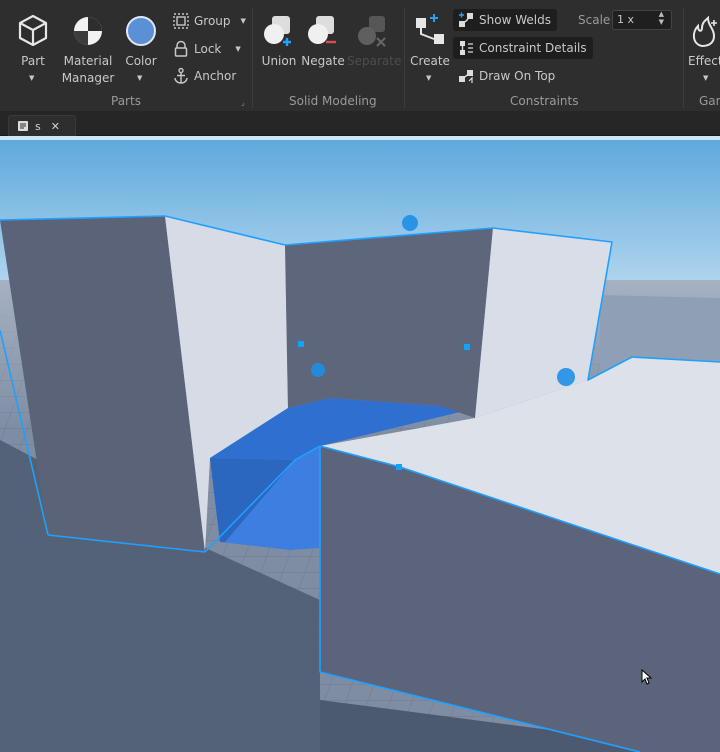 Image resolution: width=720 pixels, height=752 pixels. What do you see at coordinates (704, 32) in the screenshot?
I see `effects-icon` at bounding box center [704, 32].